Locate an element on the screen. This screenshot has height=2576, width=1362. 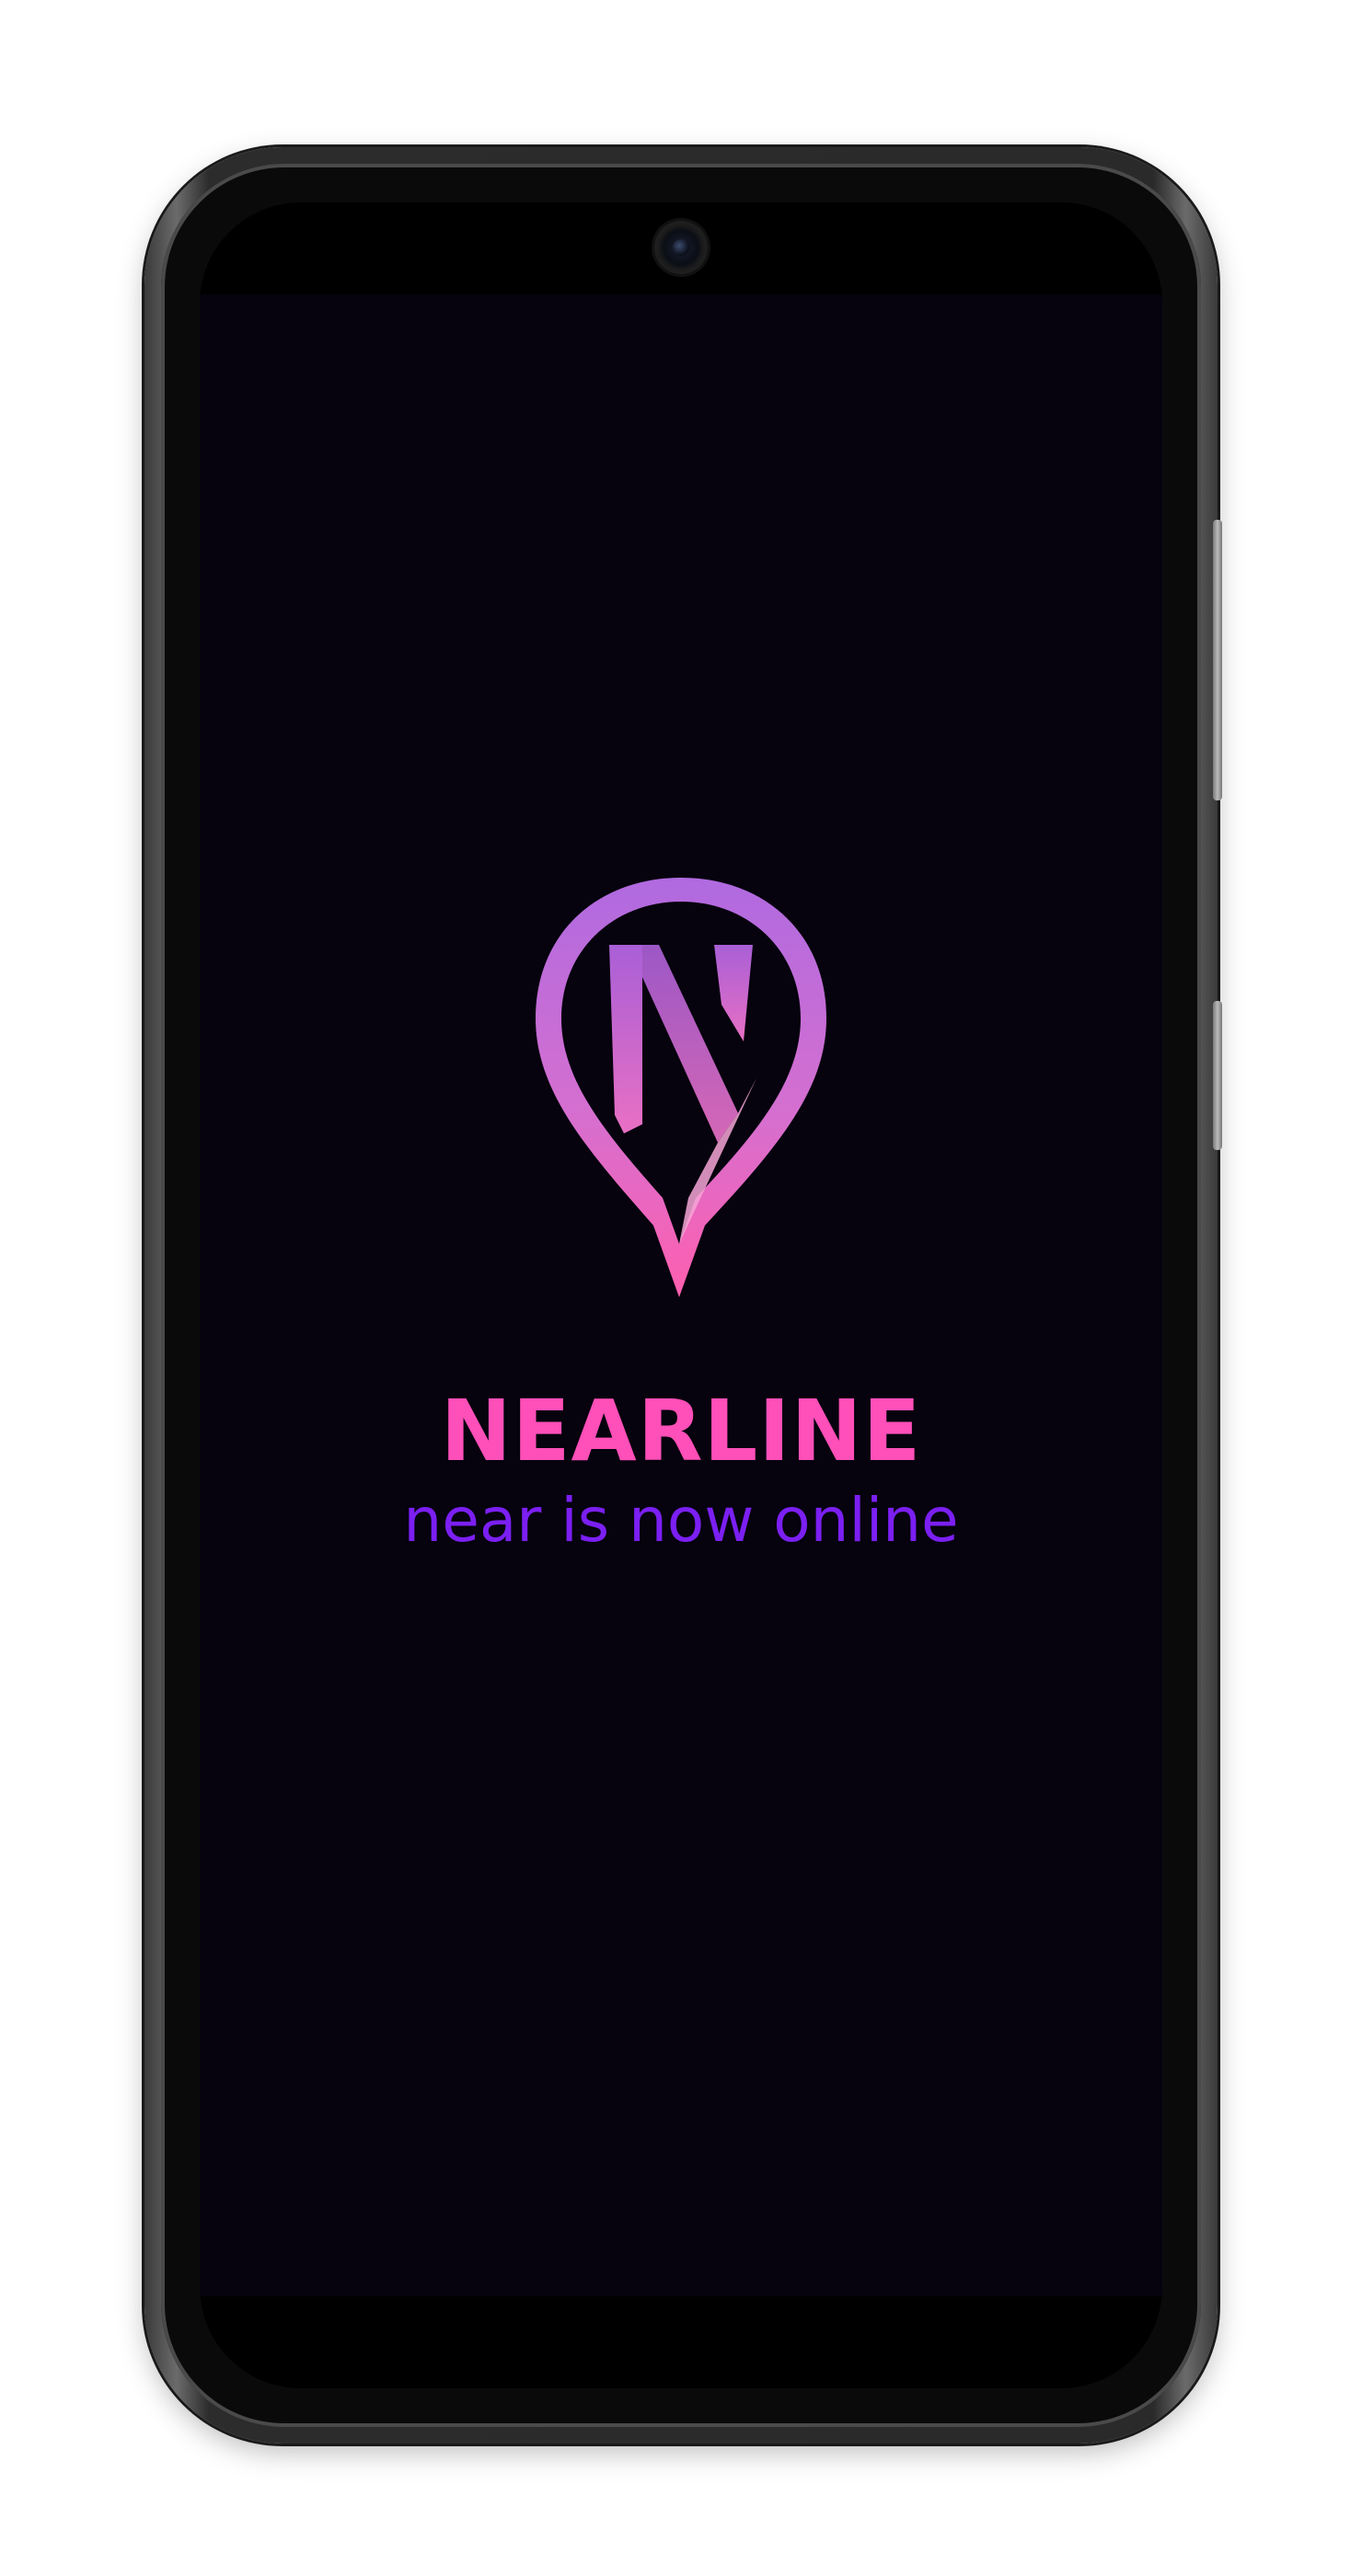
front-camera-icon is located at coordinates (681, 247).